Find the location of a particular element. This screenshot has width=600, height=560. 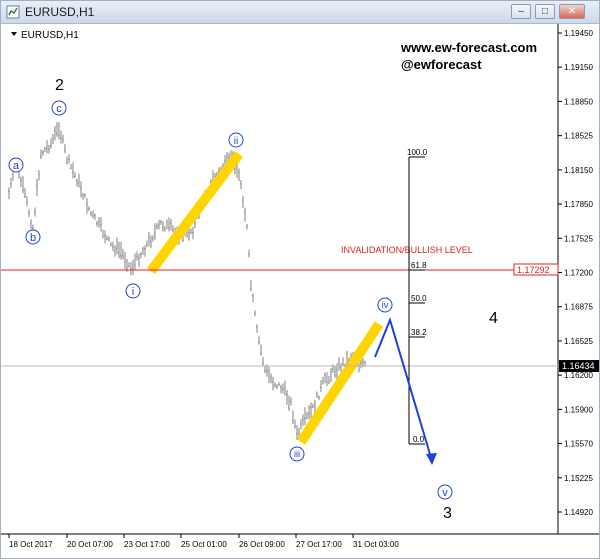

price-tick-label: 1.15225 is located at coordinates (578, 478).